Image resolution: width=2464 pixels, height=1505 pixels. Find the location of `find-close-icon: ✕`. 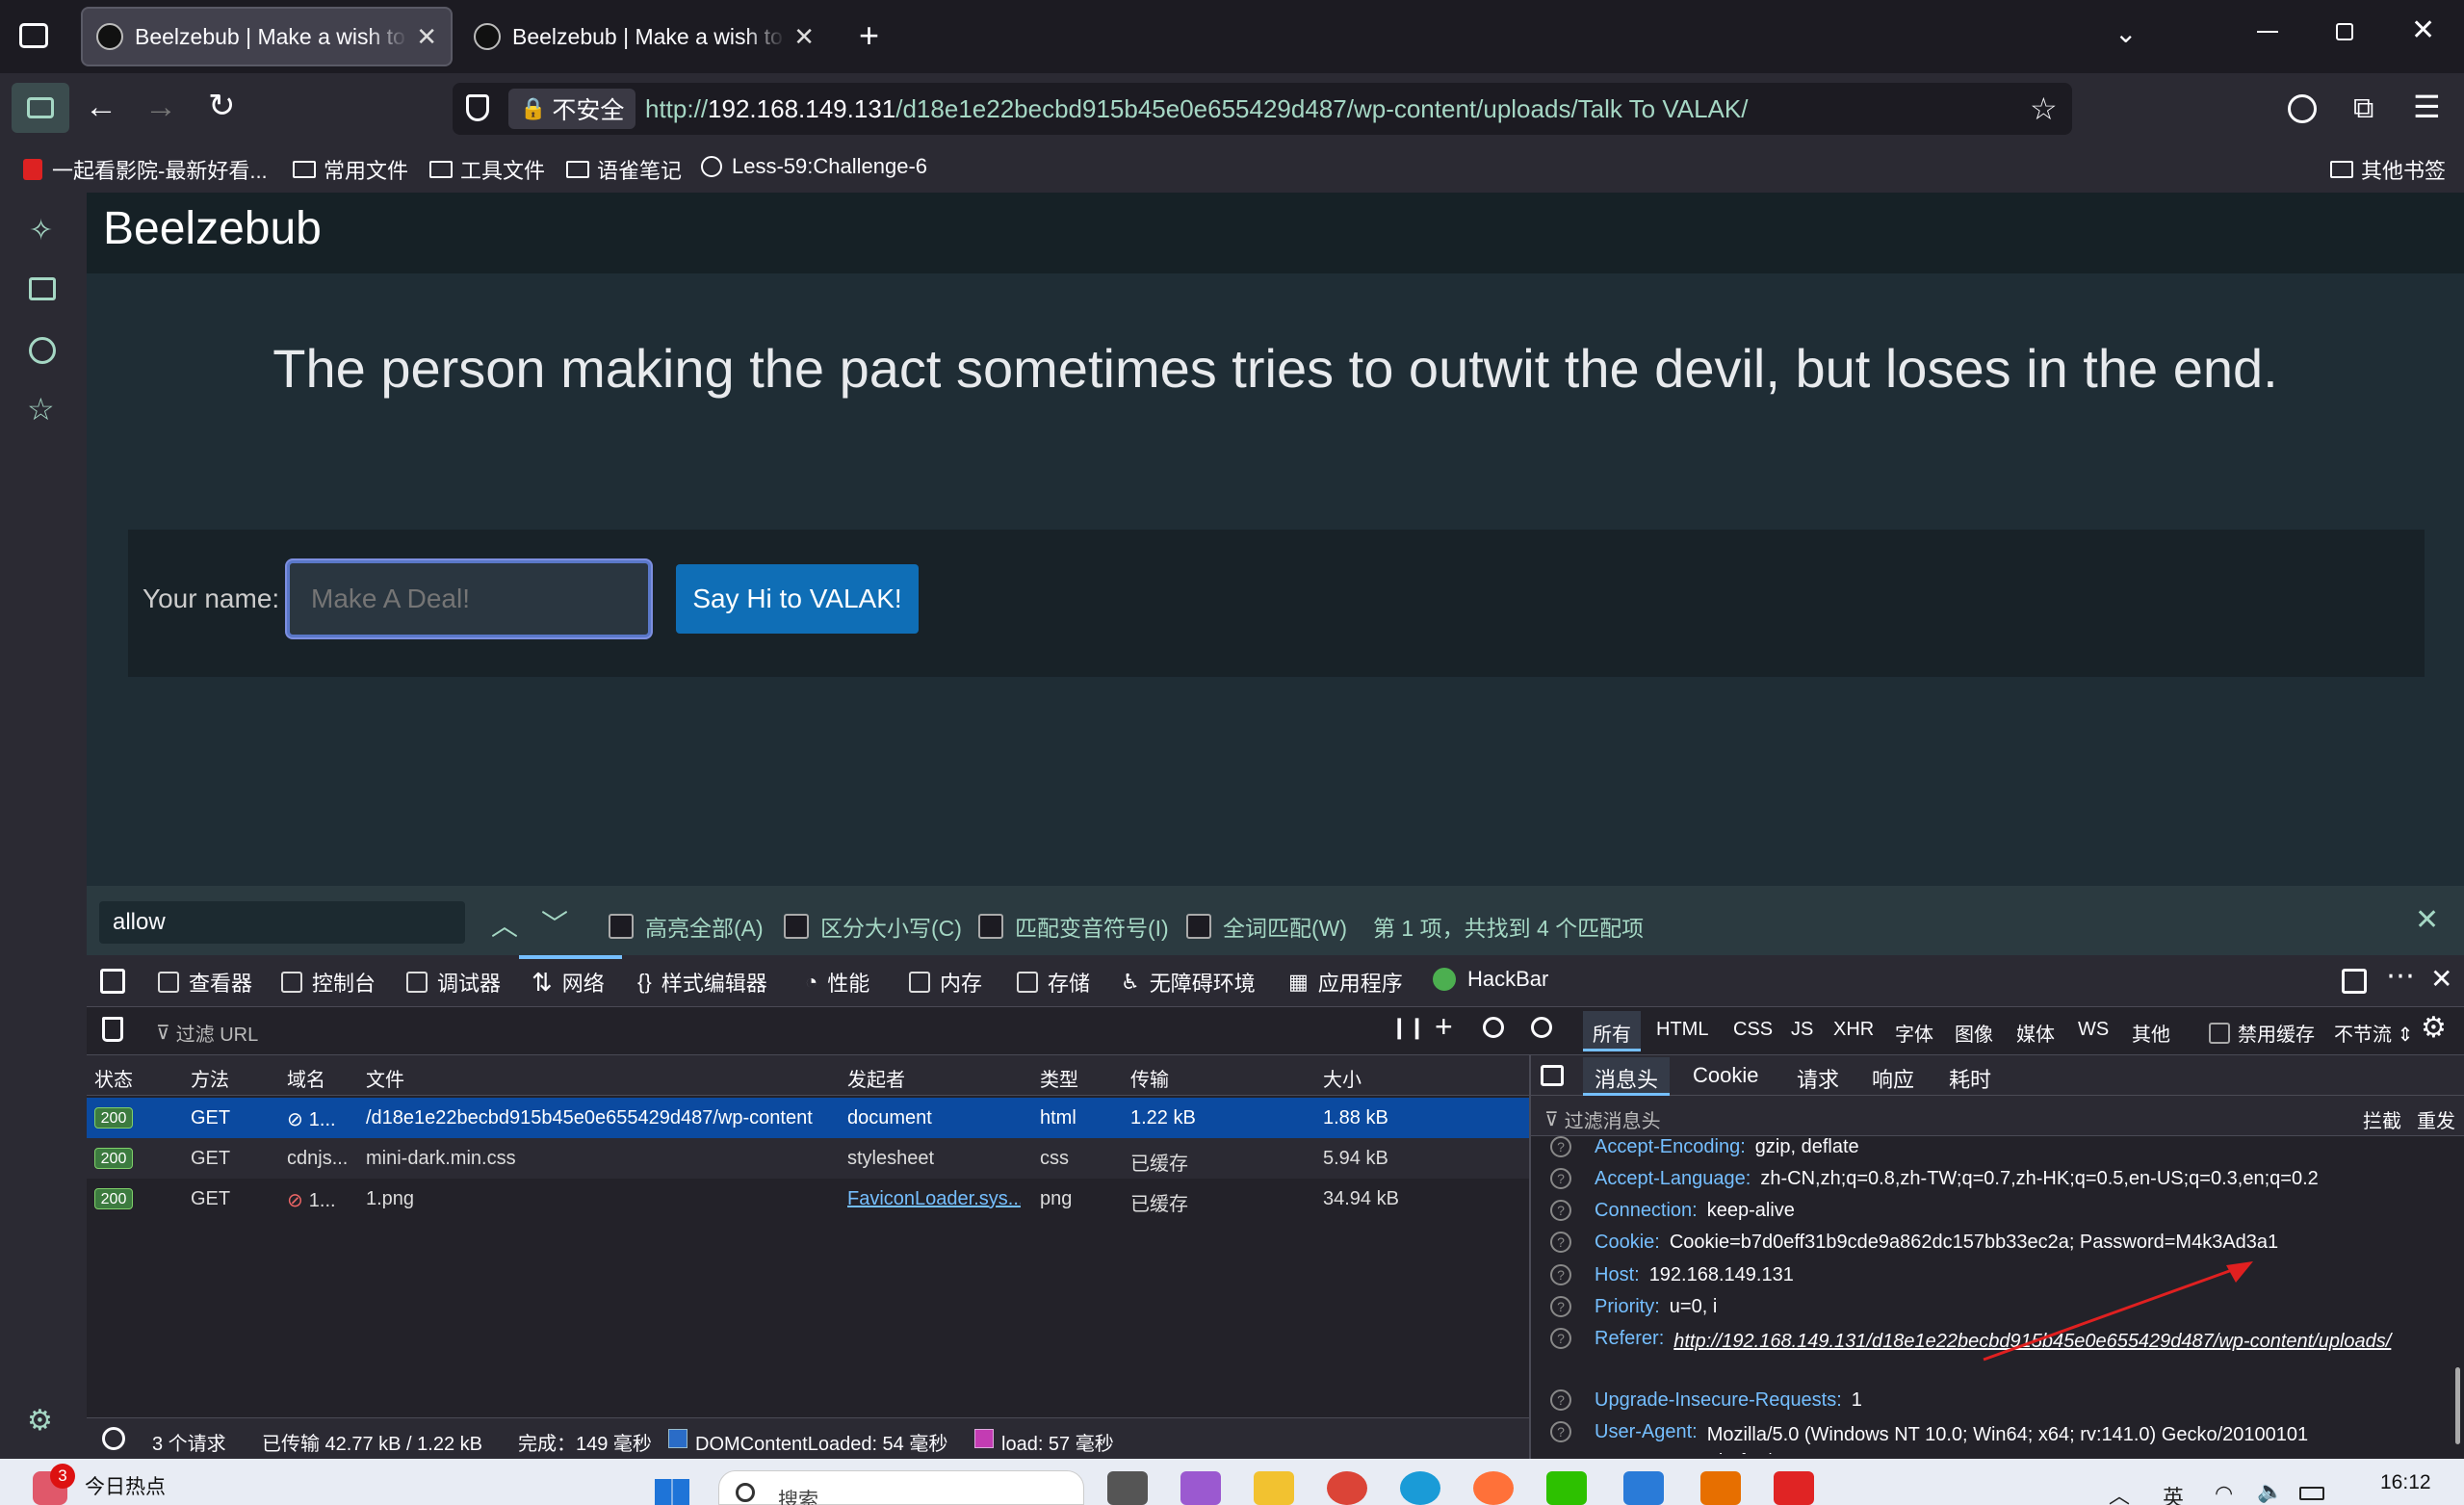

find-close-icon: ✕ is located at coordinates (2427, 920).